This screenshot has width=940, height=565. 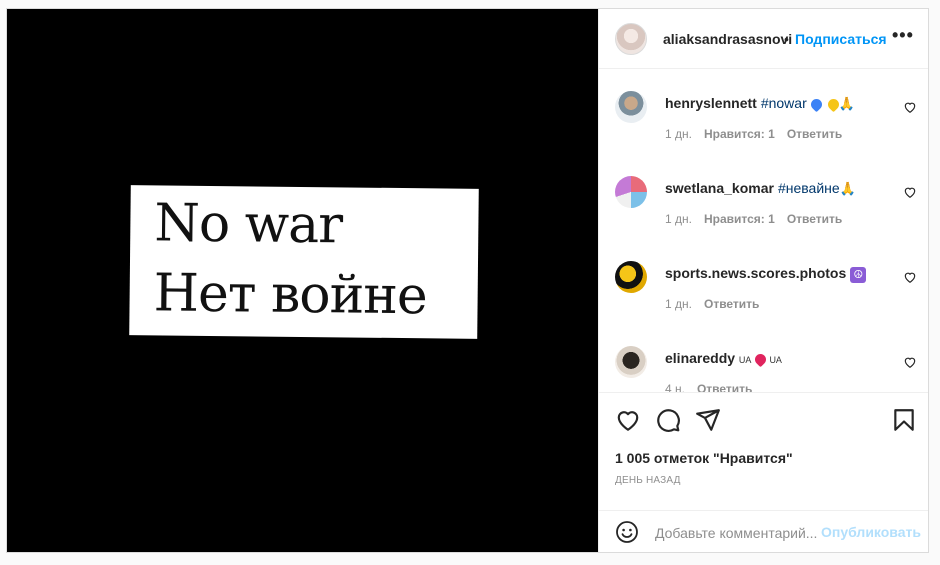 I want to click on comment-body: swetlana_komar #невайне🙏, so click(x=760, y=188).